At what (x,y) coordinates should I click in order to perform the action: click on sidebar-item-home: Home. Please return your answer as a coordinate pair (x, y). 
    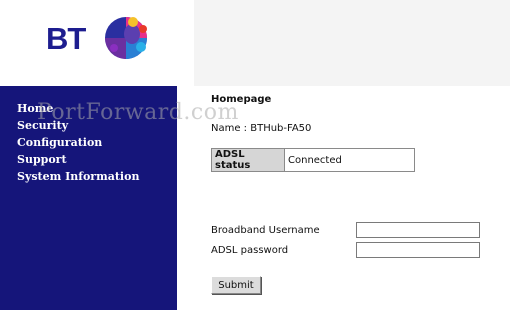
    Looking at the image, I should click on (78, 108).